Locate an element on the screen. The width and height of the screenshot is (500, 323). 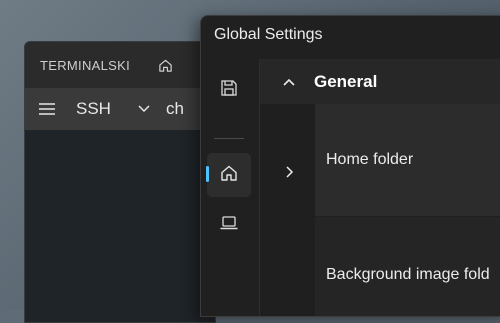
chevron-right-icon is located at coordinates (289, 172).